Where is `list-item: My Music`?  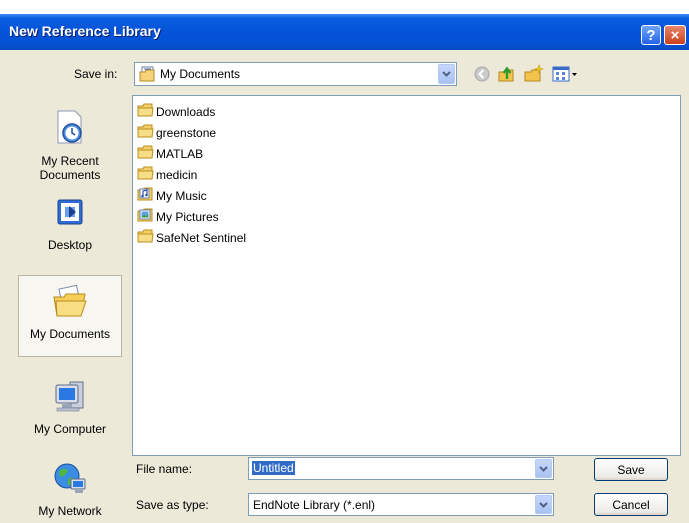 list-item: My Music is located at coordinates (172, 195).